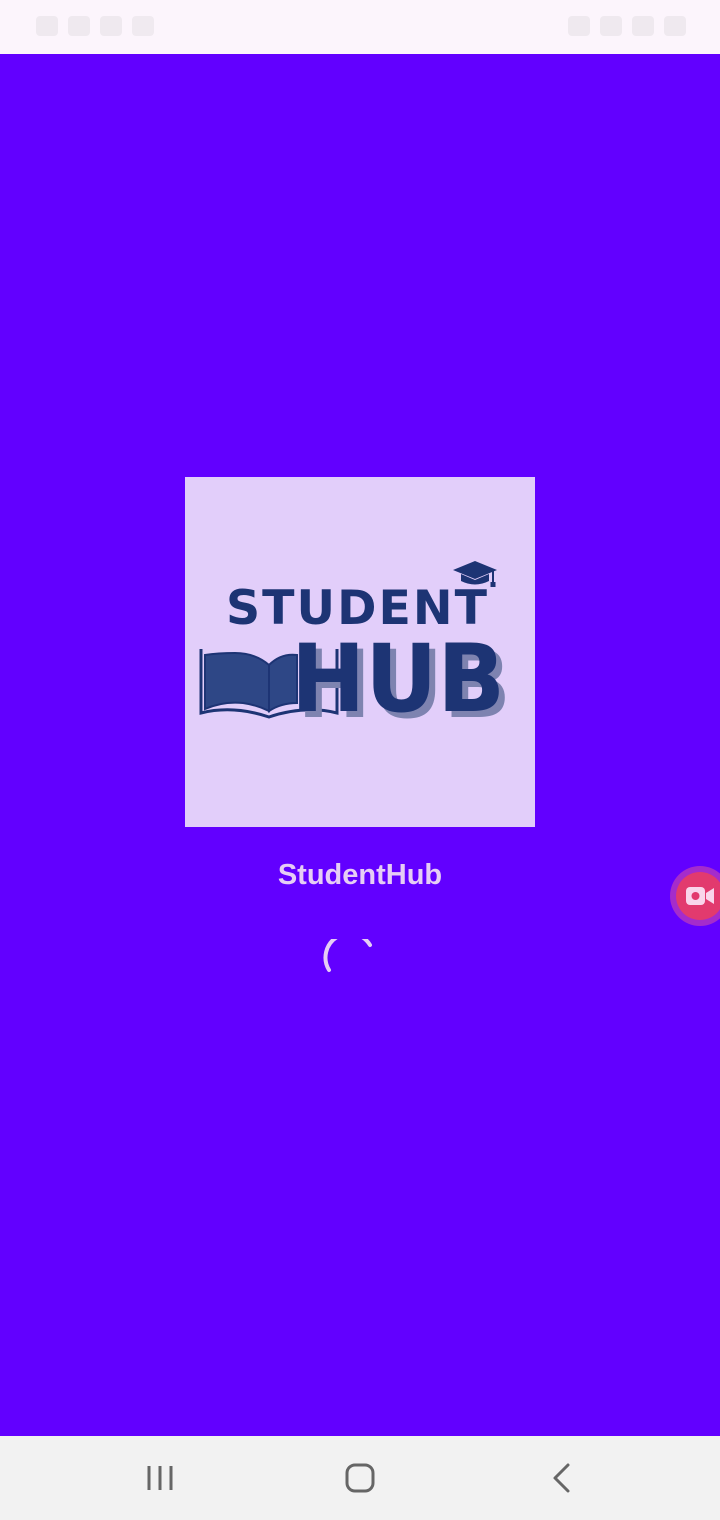  Describe the element at coordinates (360, 875) in the screenshot. I see `app-name-label: StudentHub` at that location.